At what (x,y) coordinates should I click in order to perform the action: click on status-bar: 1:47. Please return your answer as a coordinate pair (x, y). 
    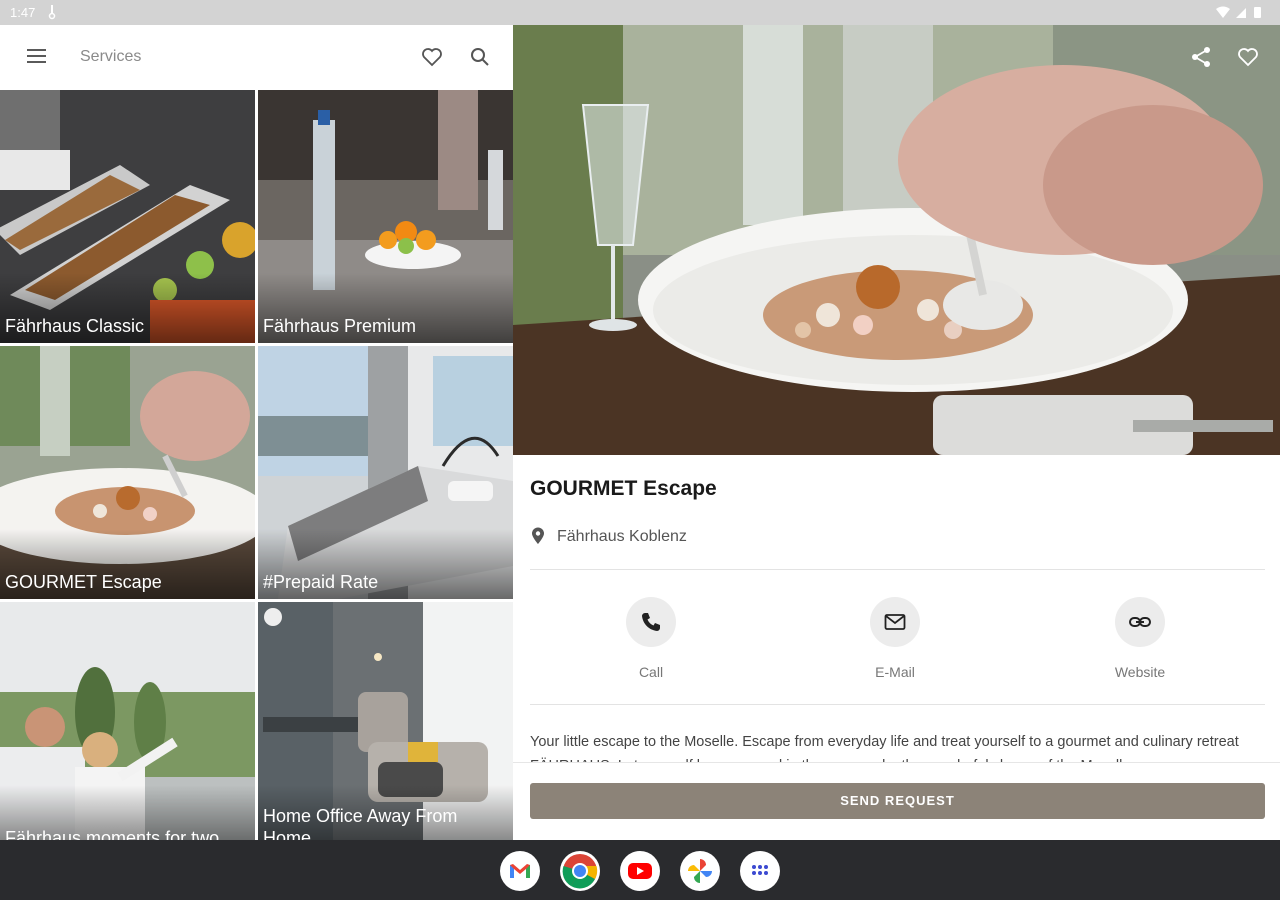
    Looking at the image, I should click on (640, 12).